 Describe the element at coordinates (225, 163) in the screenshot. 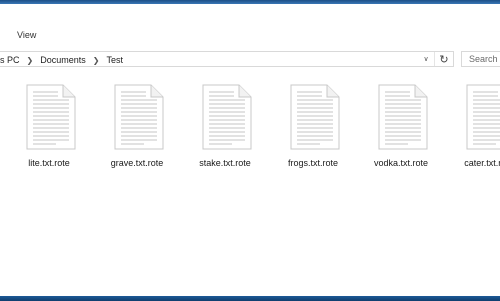

I see `file-name: stake.txt.rote` at that location.